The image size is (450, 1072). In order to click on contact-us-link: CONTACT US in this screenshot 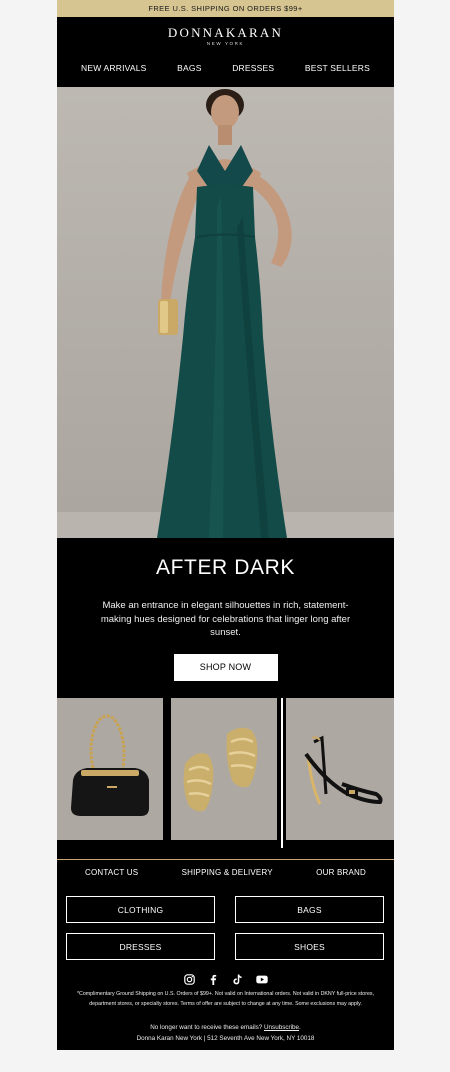, I will do `click(111, 876)`.